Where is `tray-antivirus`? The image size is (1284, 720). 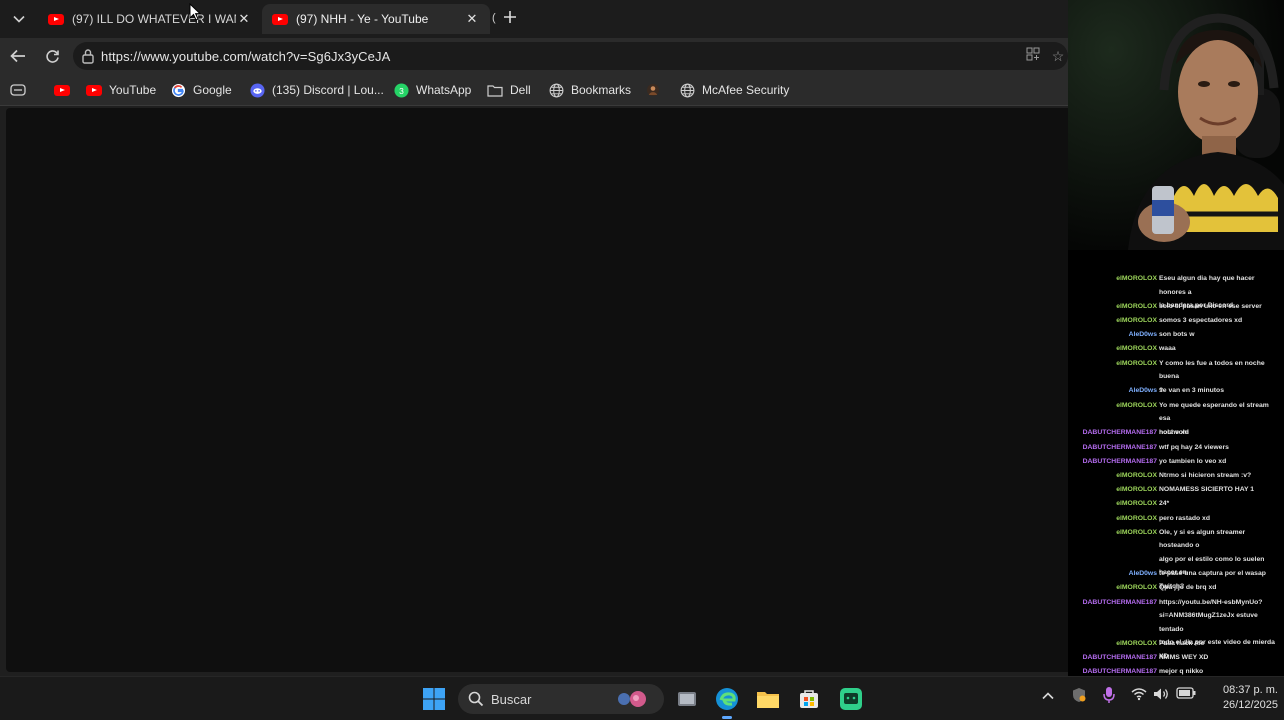
tray-antivirus is located at coordinates (1079, 696).